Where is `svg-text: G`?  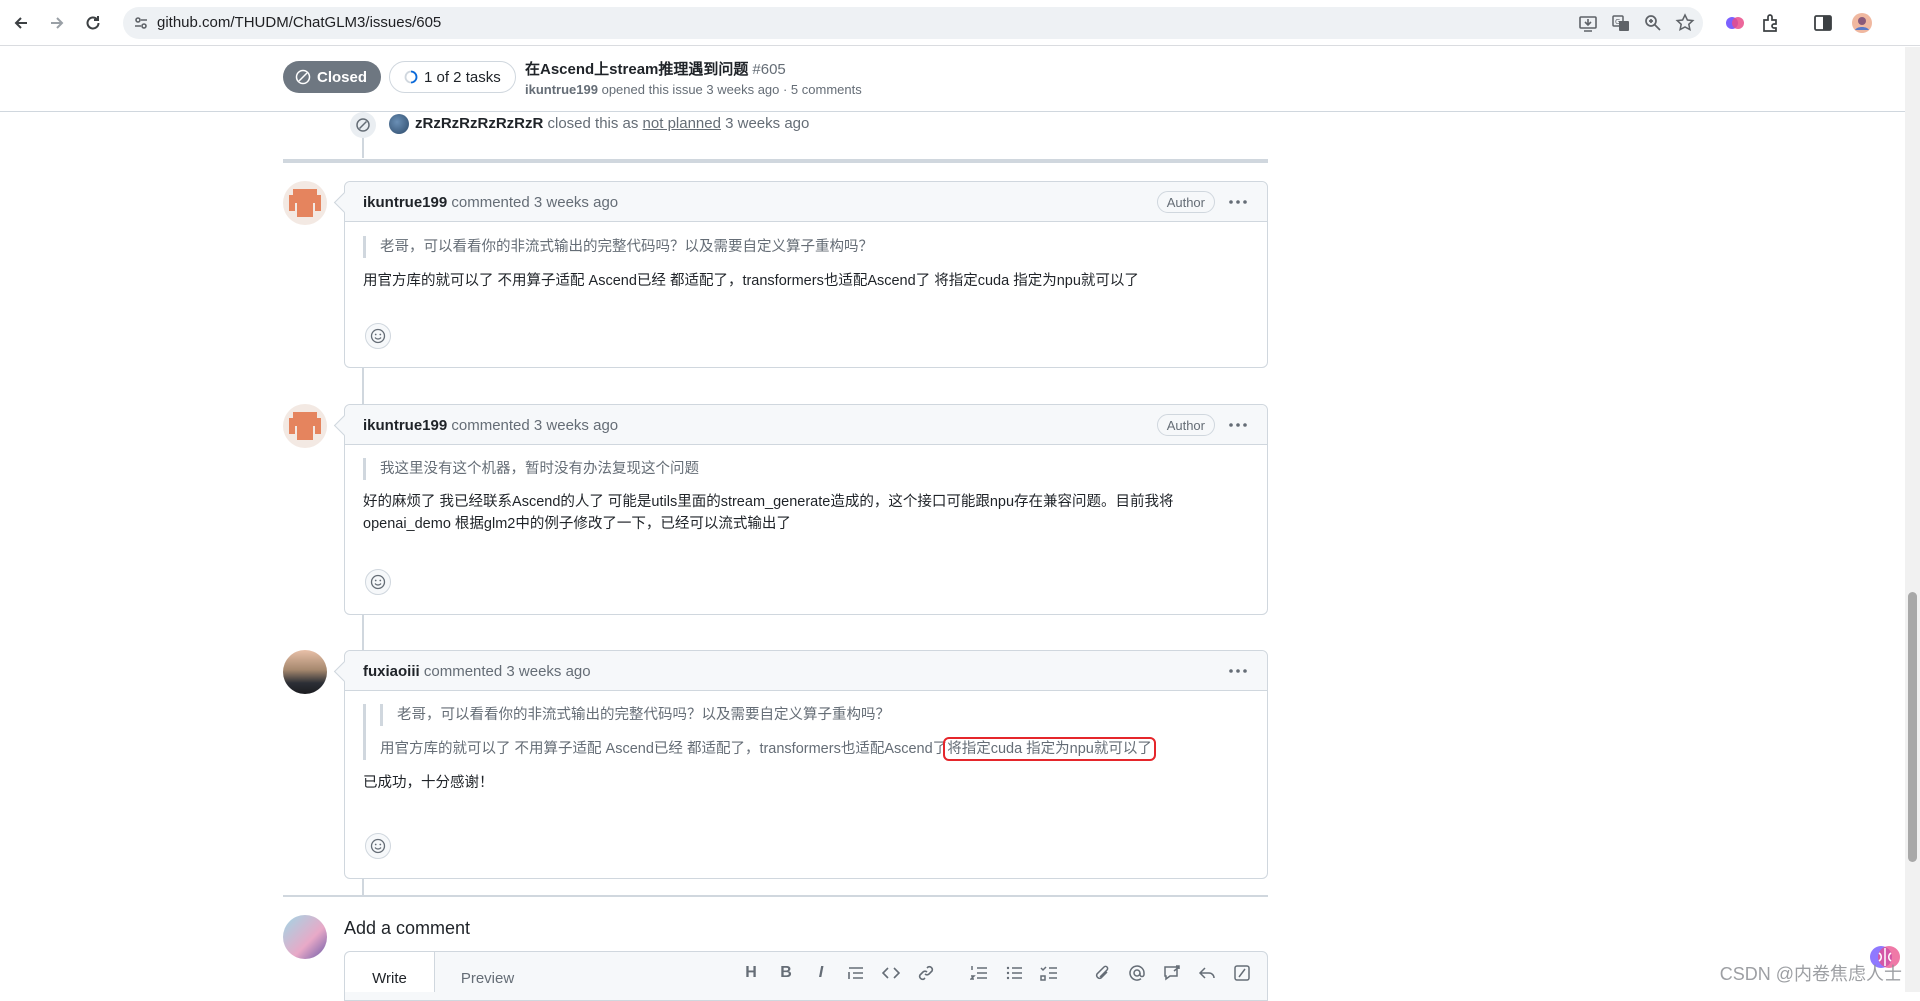 svg-text: G is located at coordinates (1617, 22).